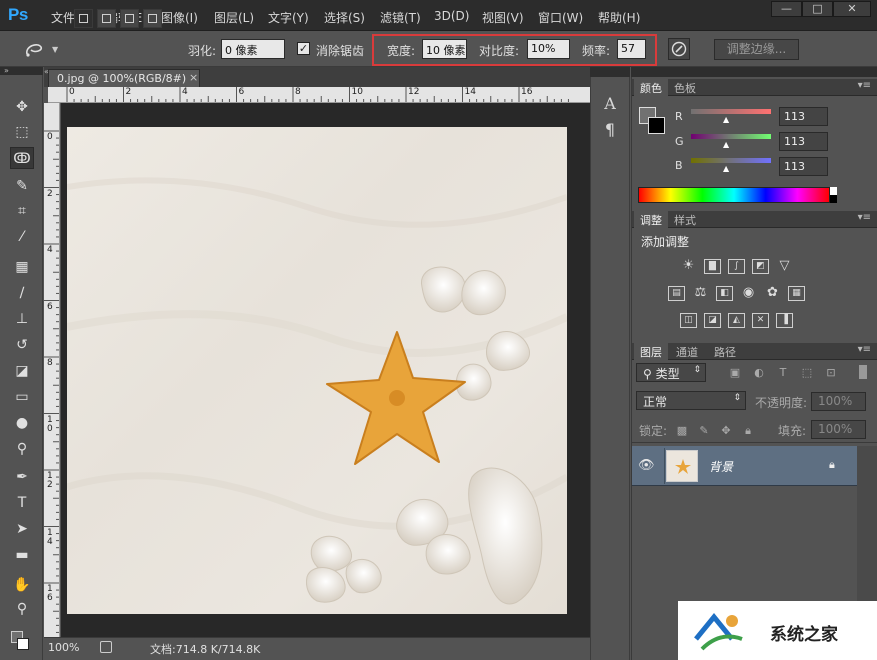  I want to click on filter-pixel-icon: ▣, so click(735, 373).